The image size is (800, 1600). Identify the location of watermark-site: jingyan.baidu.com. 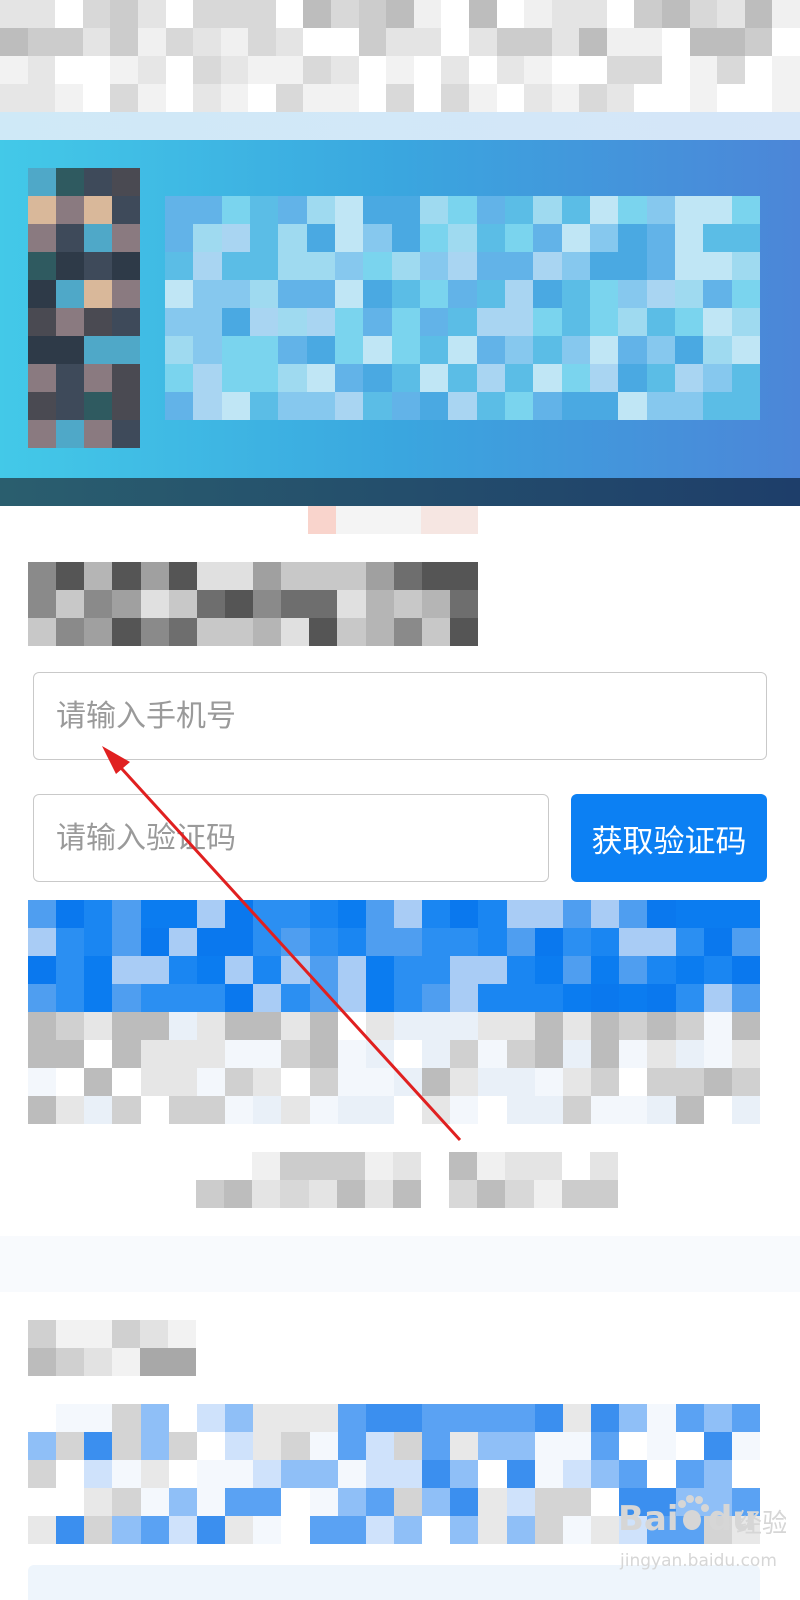
(698, 1561).